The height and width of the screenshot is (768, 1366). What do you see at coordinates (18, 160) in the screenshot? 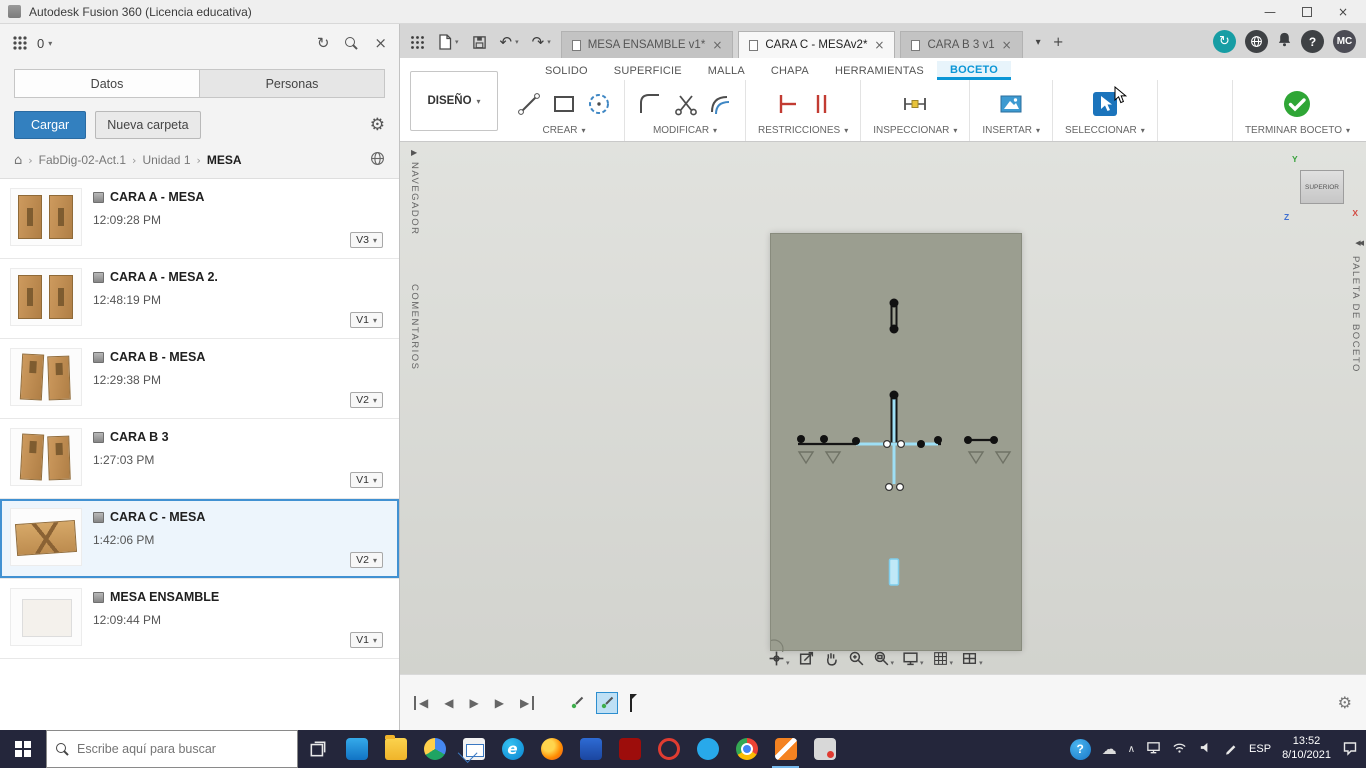
I see `home-icon: ⌂` at bounding box center [18, 160].